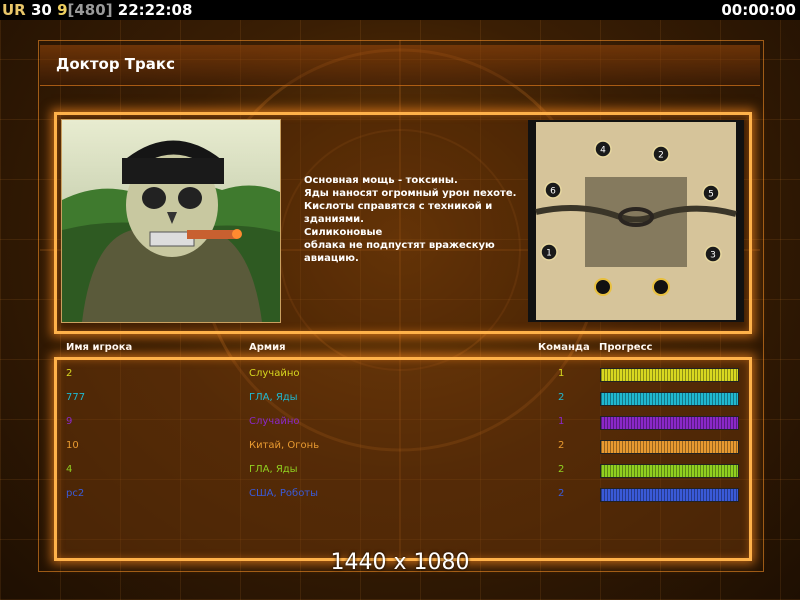  Describe the element at coordinates (713, 256) in the screenshot. I see `start-slot-label: 3` at that location.